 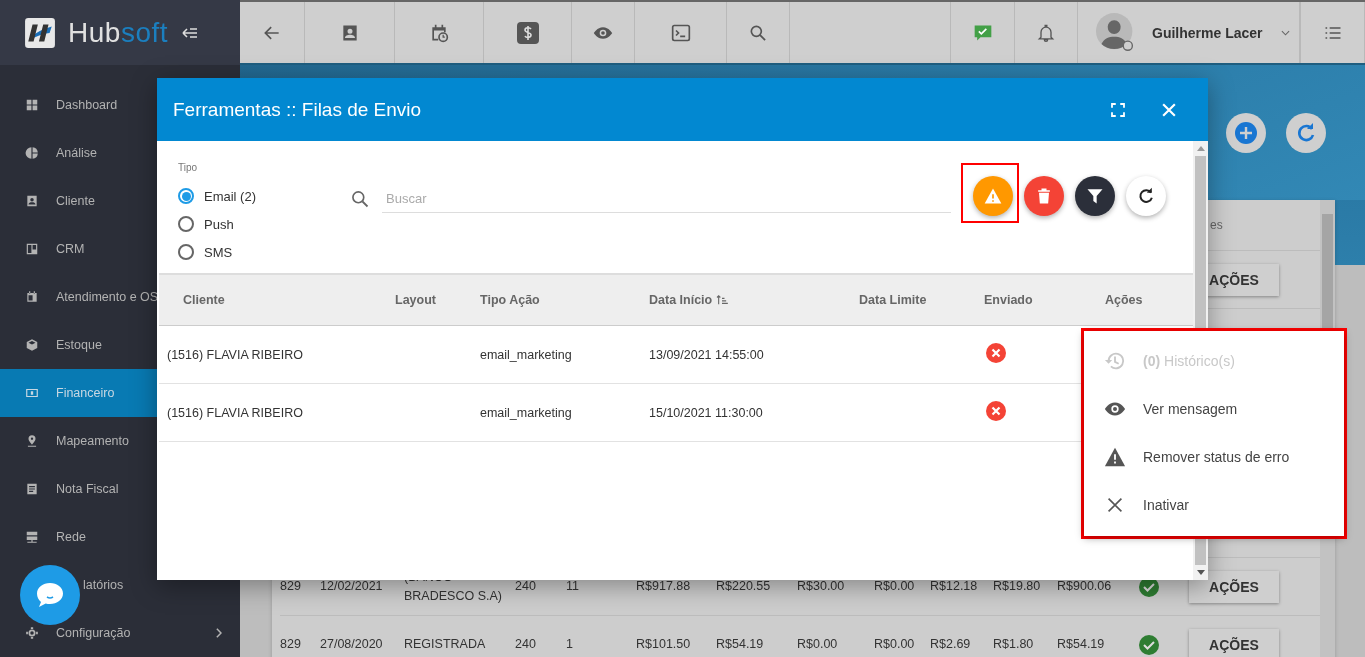 I want to click on table-cell-text: 12/02/2021, so click(x=352, y=586).